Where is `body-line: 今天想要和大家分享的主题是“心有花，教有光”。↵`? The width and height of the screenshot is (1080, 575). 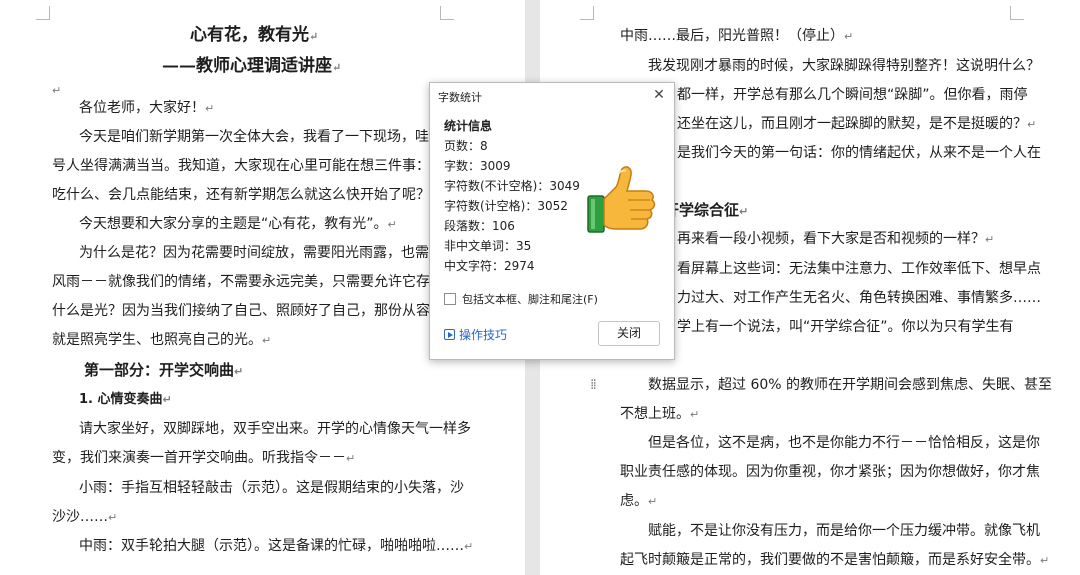 body-line: 今天想要和大家分享的主题是“心有花，教有光”。↵ is located at coordinates (238, 224).